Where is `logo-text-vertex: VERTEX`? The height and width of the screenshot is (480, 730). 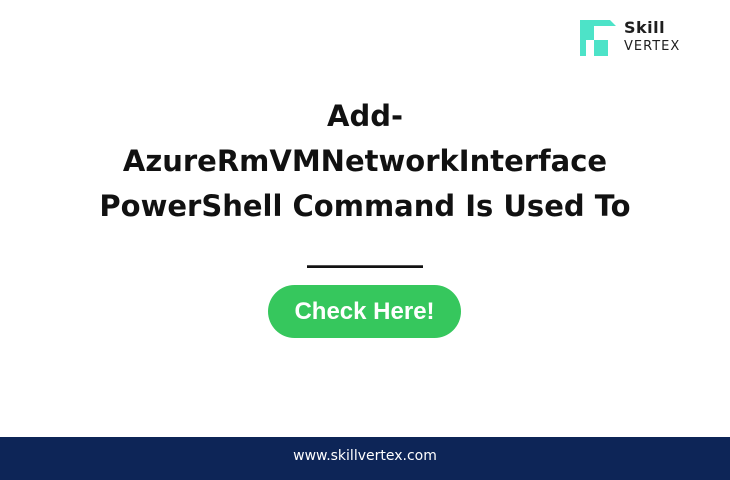 logo-text-vertex: VERTEX is located at coordinates (652, 46).